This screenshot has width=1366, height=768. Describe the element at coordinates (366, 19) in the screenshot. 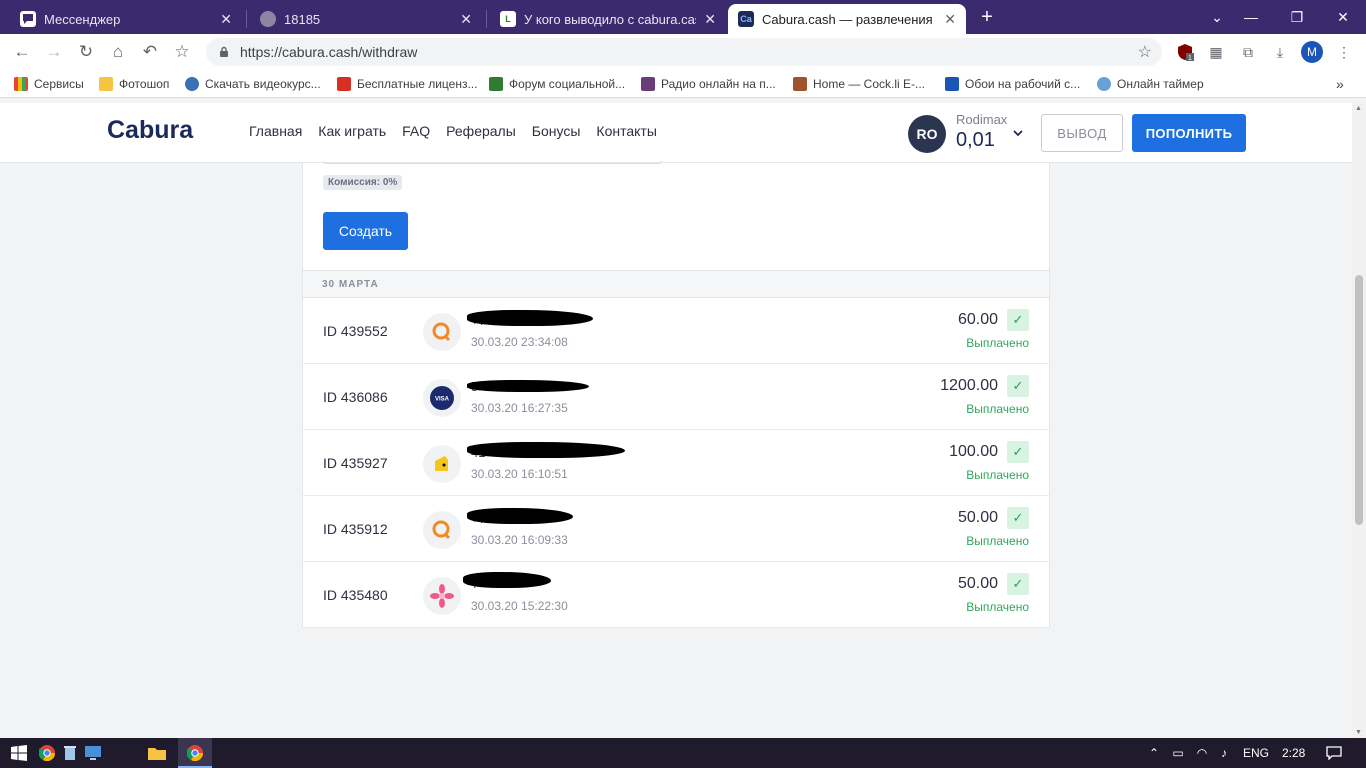

I see `tab-18185: 18185 ✕` at that location.